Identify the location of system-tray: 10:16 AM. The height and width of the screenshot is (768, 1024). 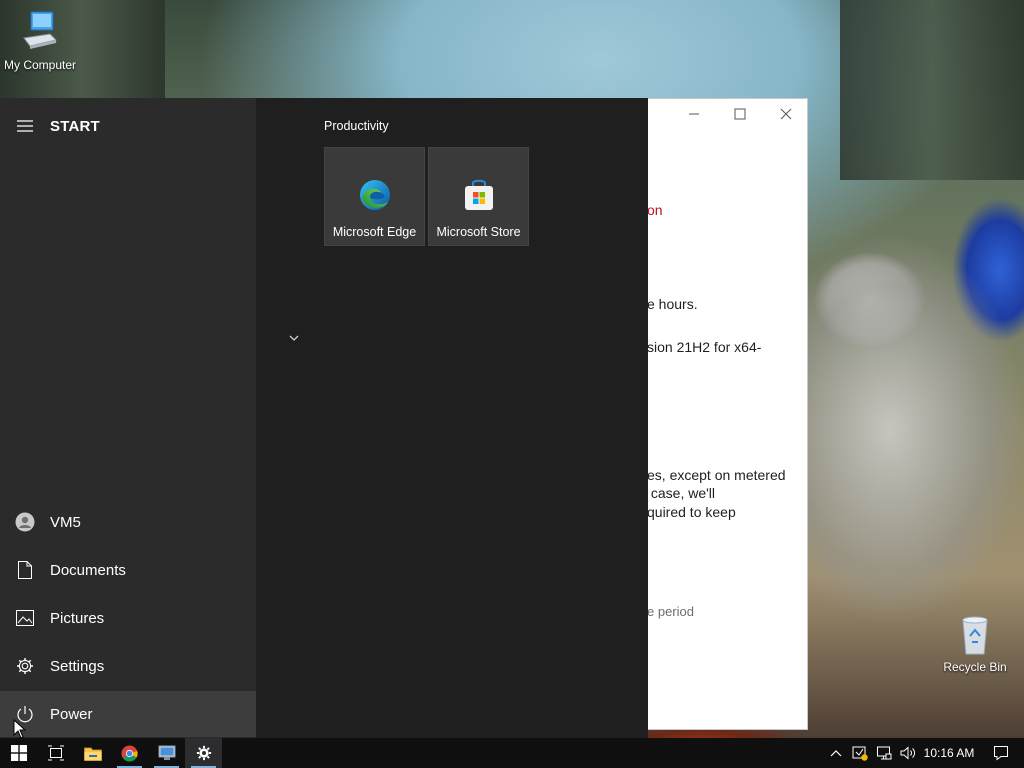
(924, 753).